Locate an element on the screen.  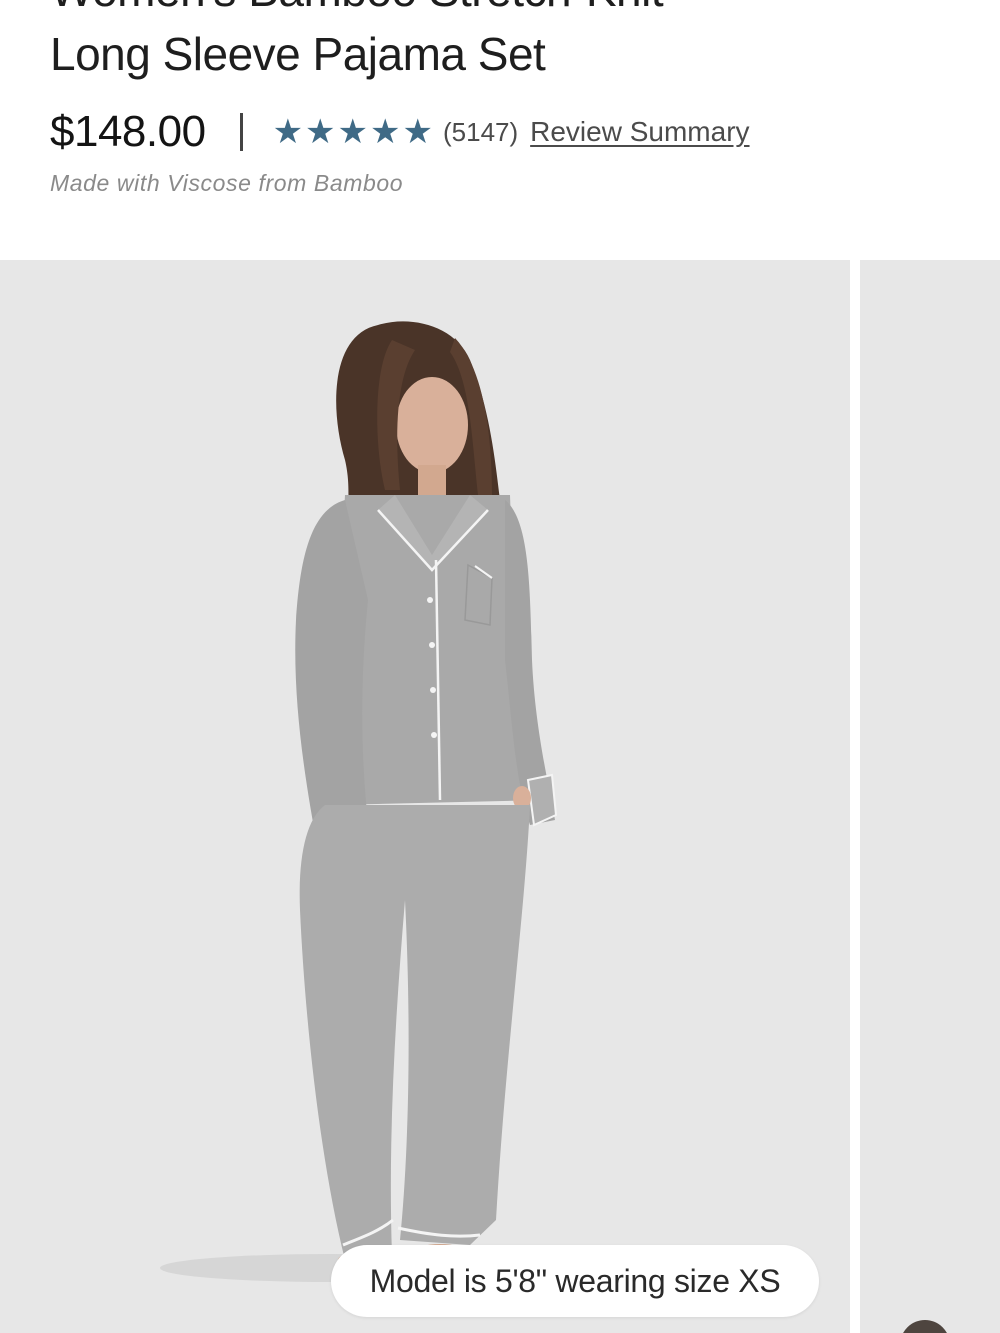
product-title-line-2: Long Sleeve Pajama Set is located at coordinates (298, 54).